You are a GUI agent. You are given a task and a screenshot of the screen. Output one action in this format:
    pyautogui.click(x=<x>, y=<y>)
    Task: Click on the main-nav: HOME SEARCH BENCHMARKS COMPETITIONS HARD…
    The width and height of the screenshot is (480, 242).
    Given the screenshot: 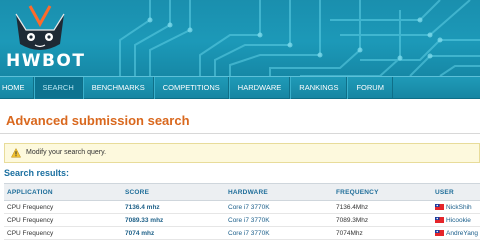 What is the action you would take?
    pyautogui.click(x=240, y=87)
    